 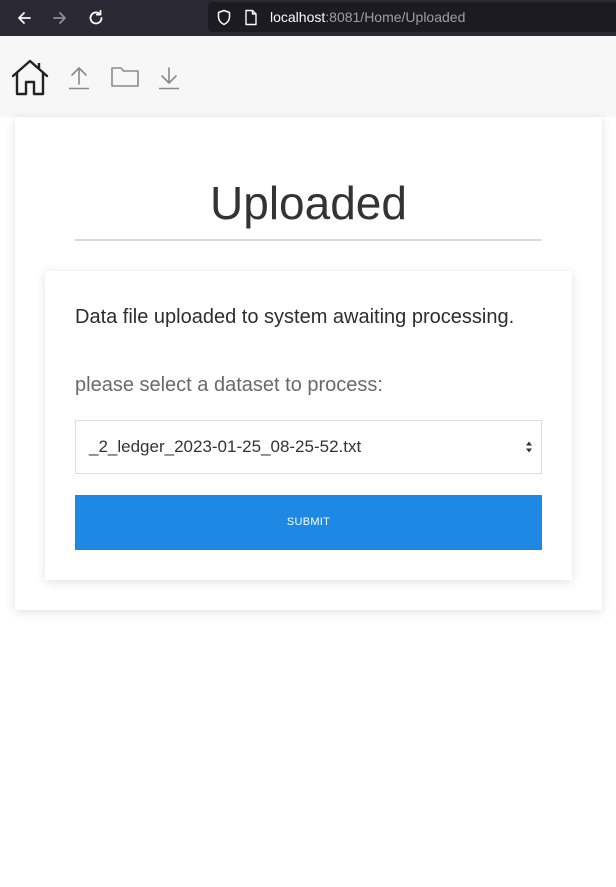 What do you see at coordinates (308, 76) in the screenshot?
I see `app-toolbar` at bounding box center [308, 76].